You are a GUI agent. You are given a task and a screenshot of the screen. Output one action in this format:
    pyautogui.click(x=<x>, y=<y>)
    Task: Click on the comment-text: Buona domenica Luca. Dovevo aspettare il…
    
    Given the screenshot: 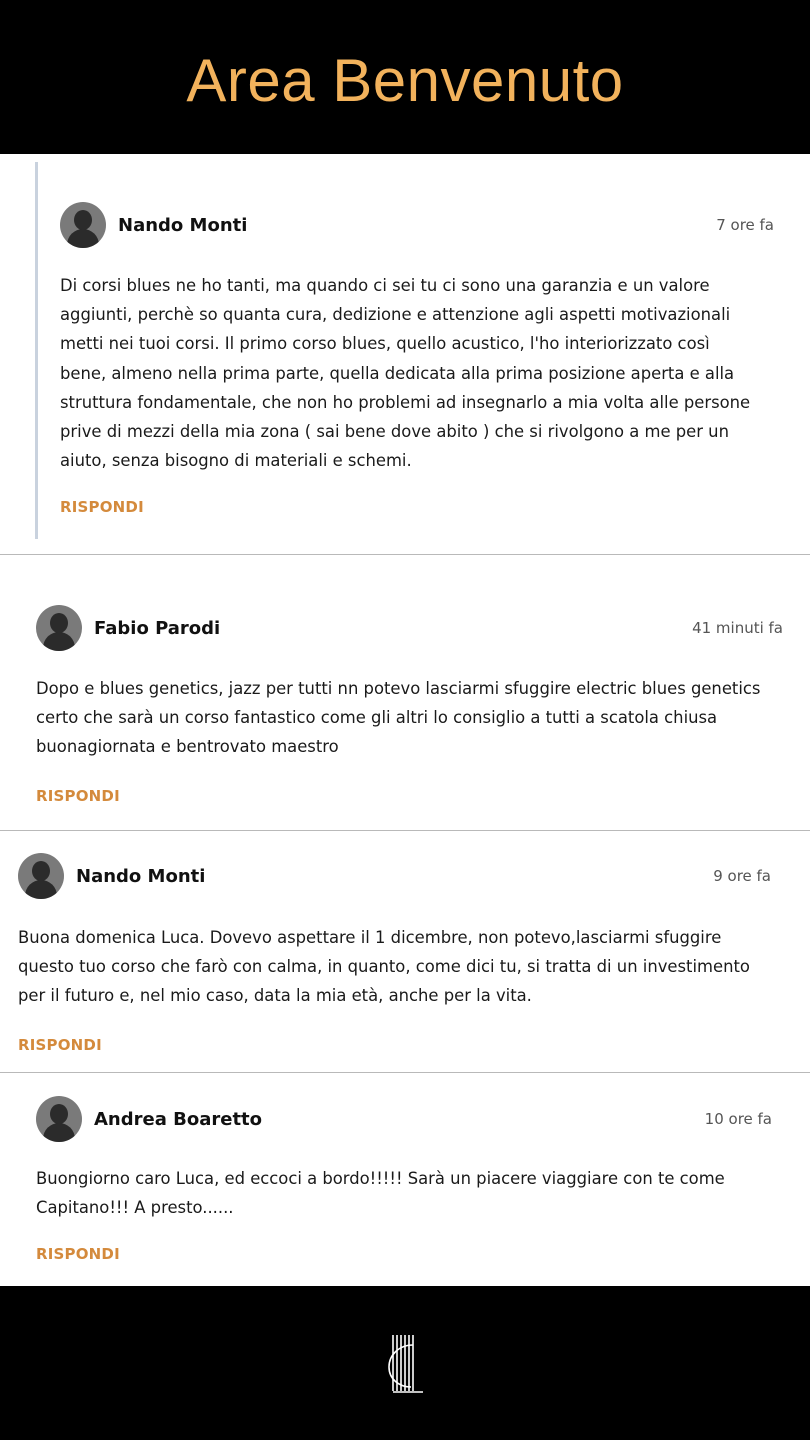 What is the action you would take?
    pyautogui.click(x=384, y=967)
    